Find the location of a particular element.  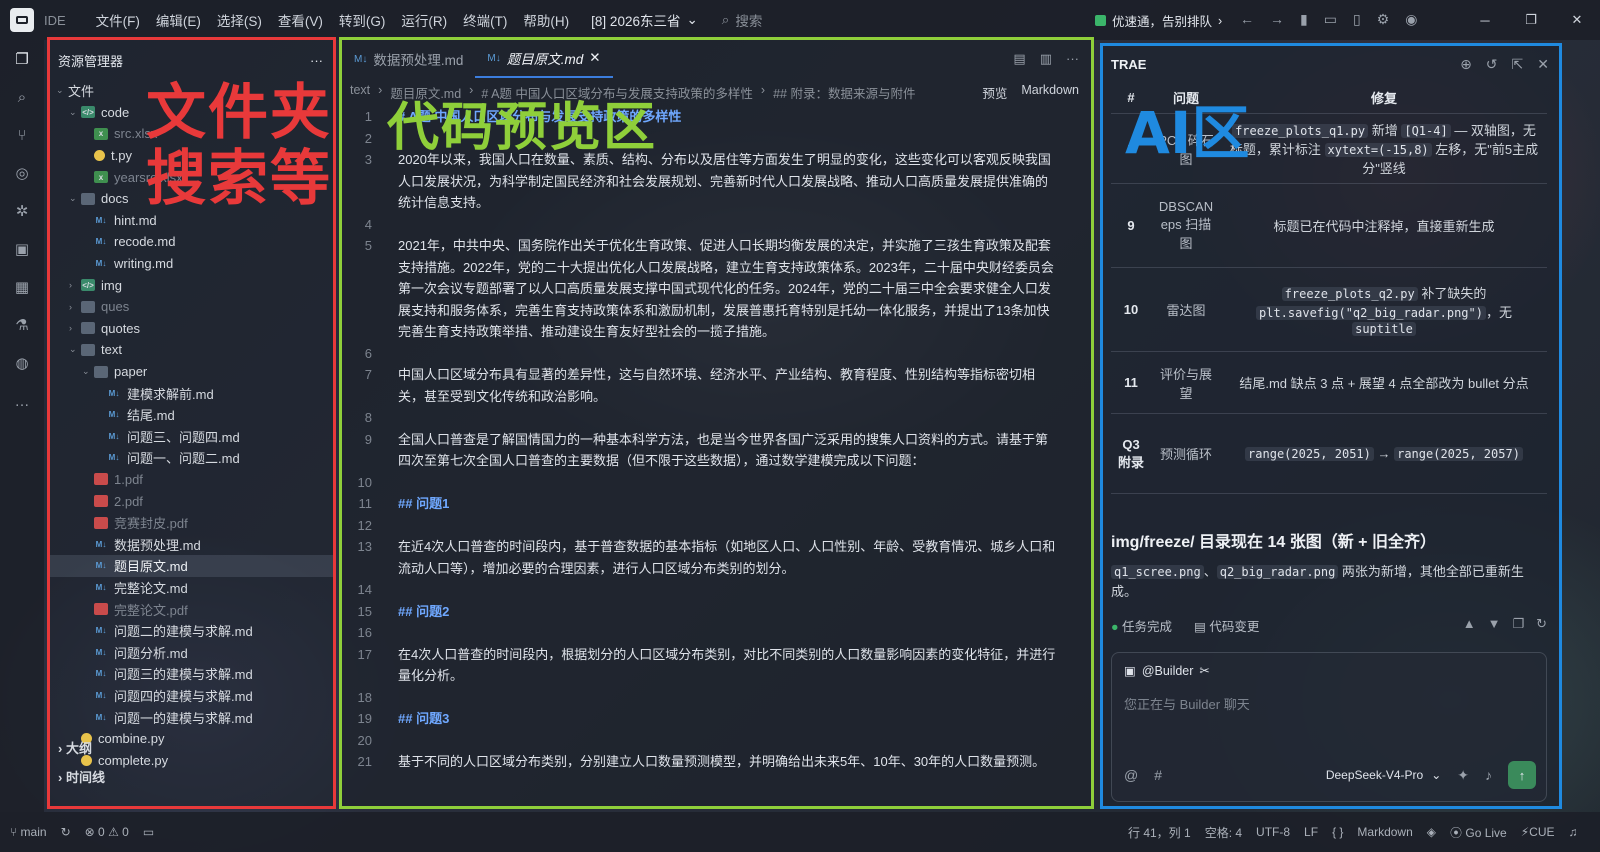

tree-item: › </> img is located at coordinates (191, 285).